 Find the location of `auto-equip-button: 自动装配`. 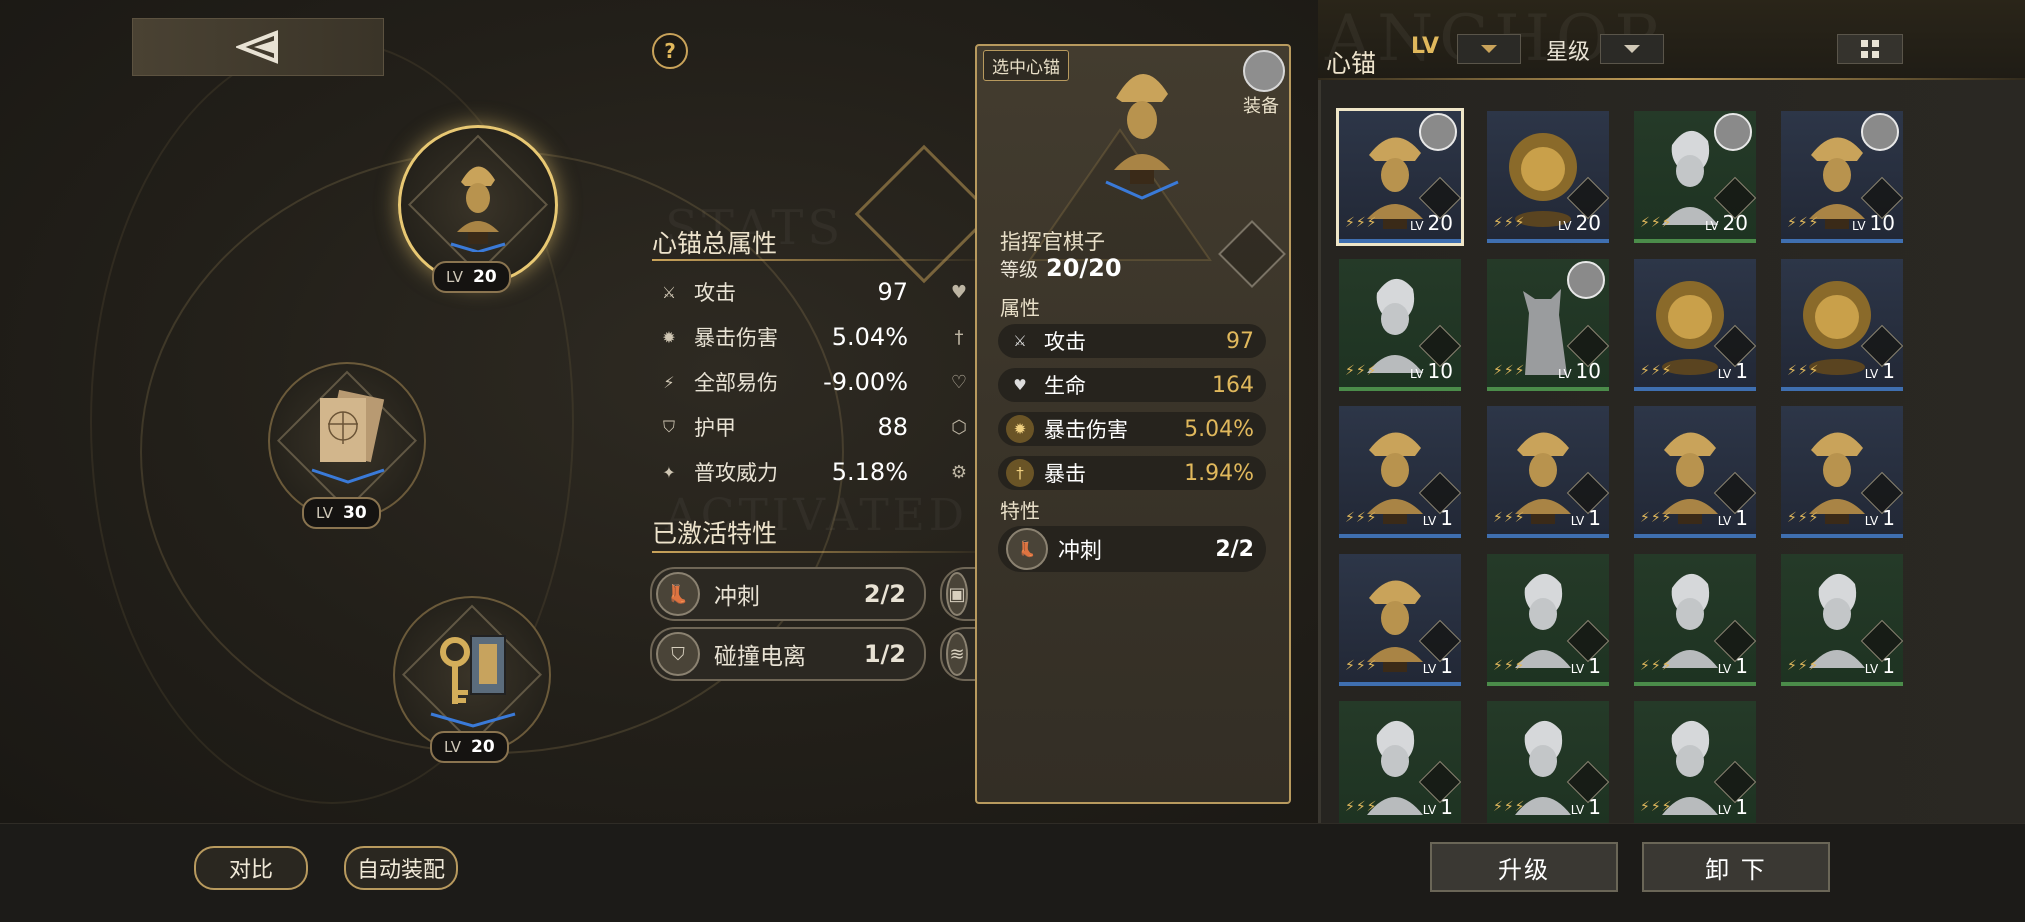

auto-equip-button: 自动装配 is located at coordinates (401, 868).